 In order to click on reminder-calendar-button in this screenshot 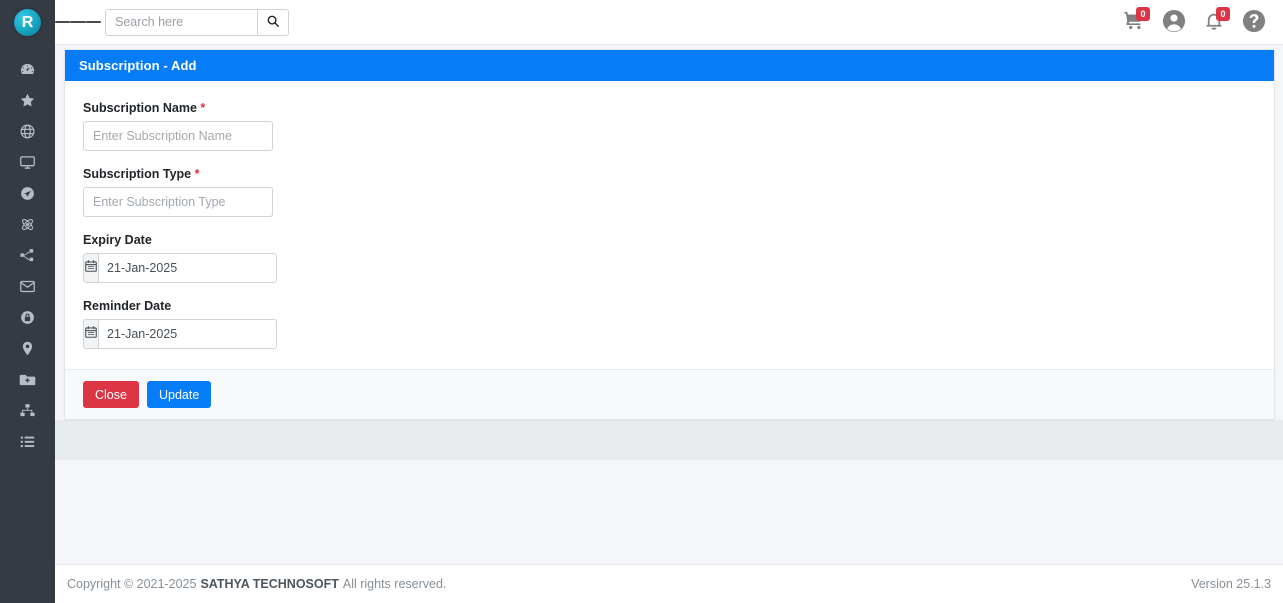, I will do `click(90, 334)`.